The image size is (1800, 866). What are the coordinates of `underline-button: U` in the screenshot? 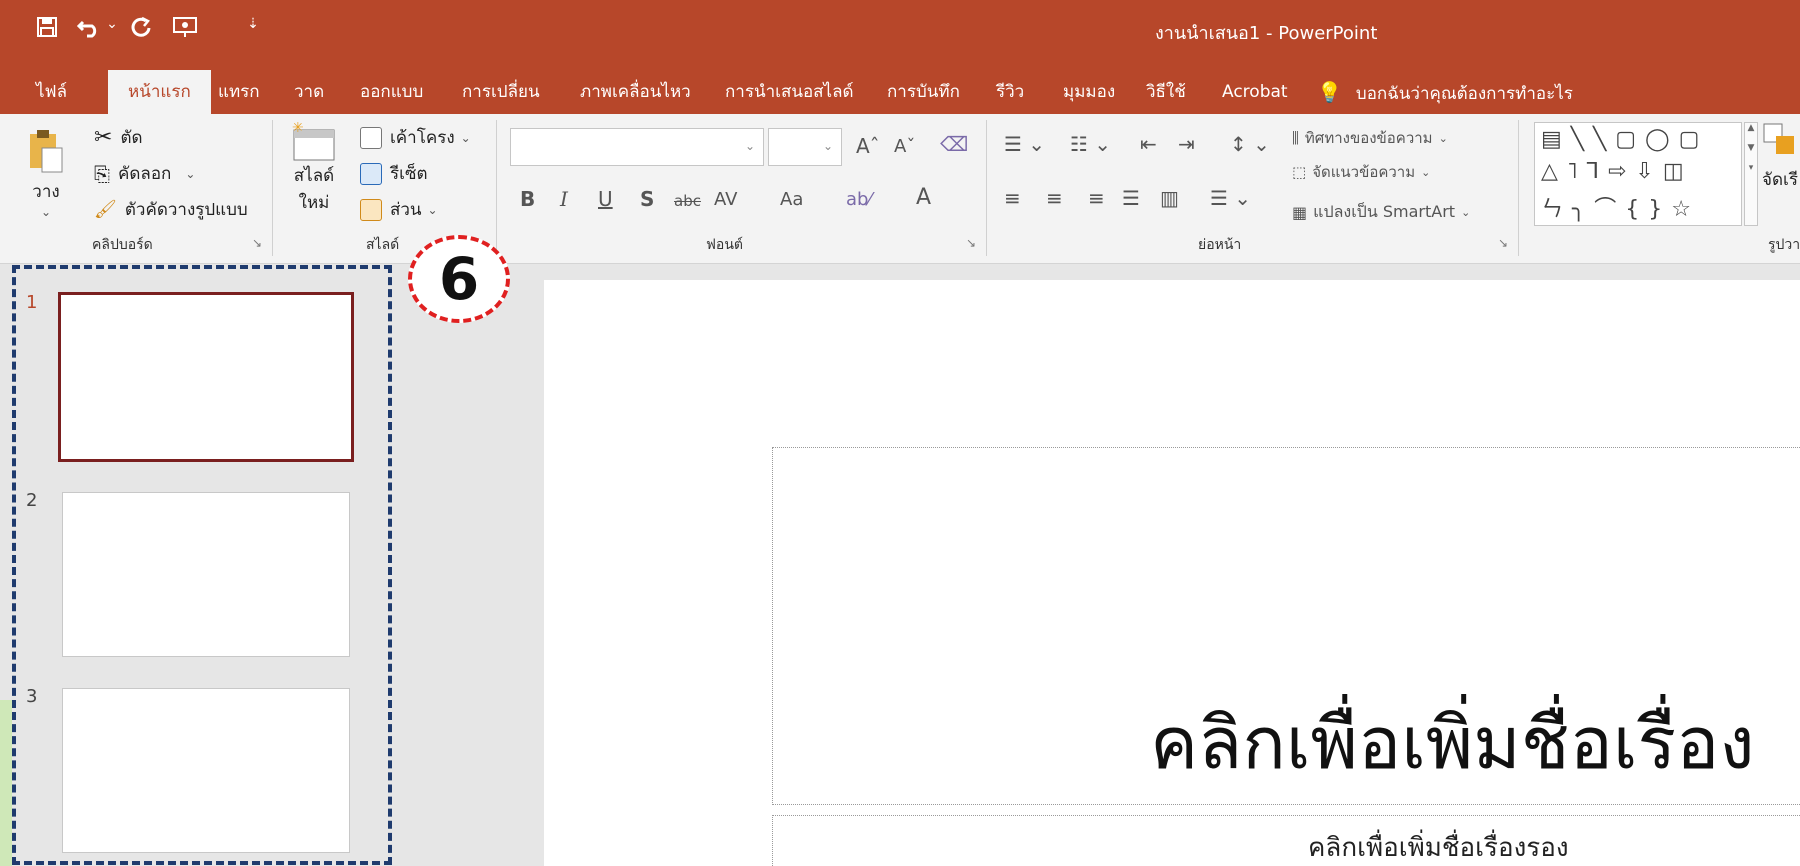 It's located at (605, 199).